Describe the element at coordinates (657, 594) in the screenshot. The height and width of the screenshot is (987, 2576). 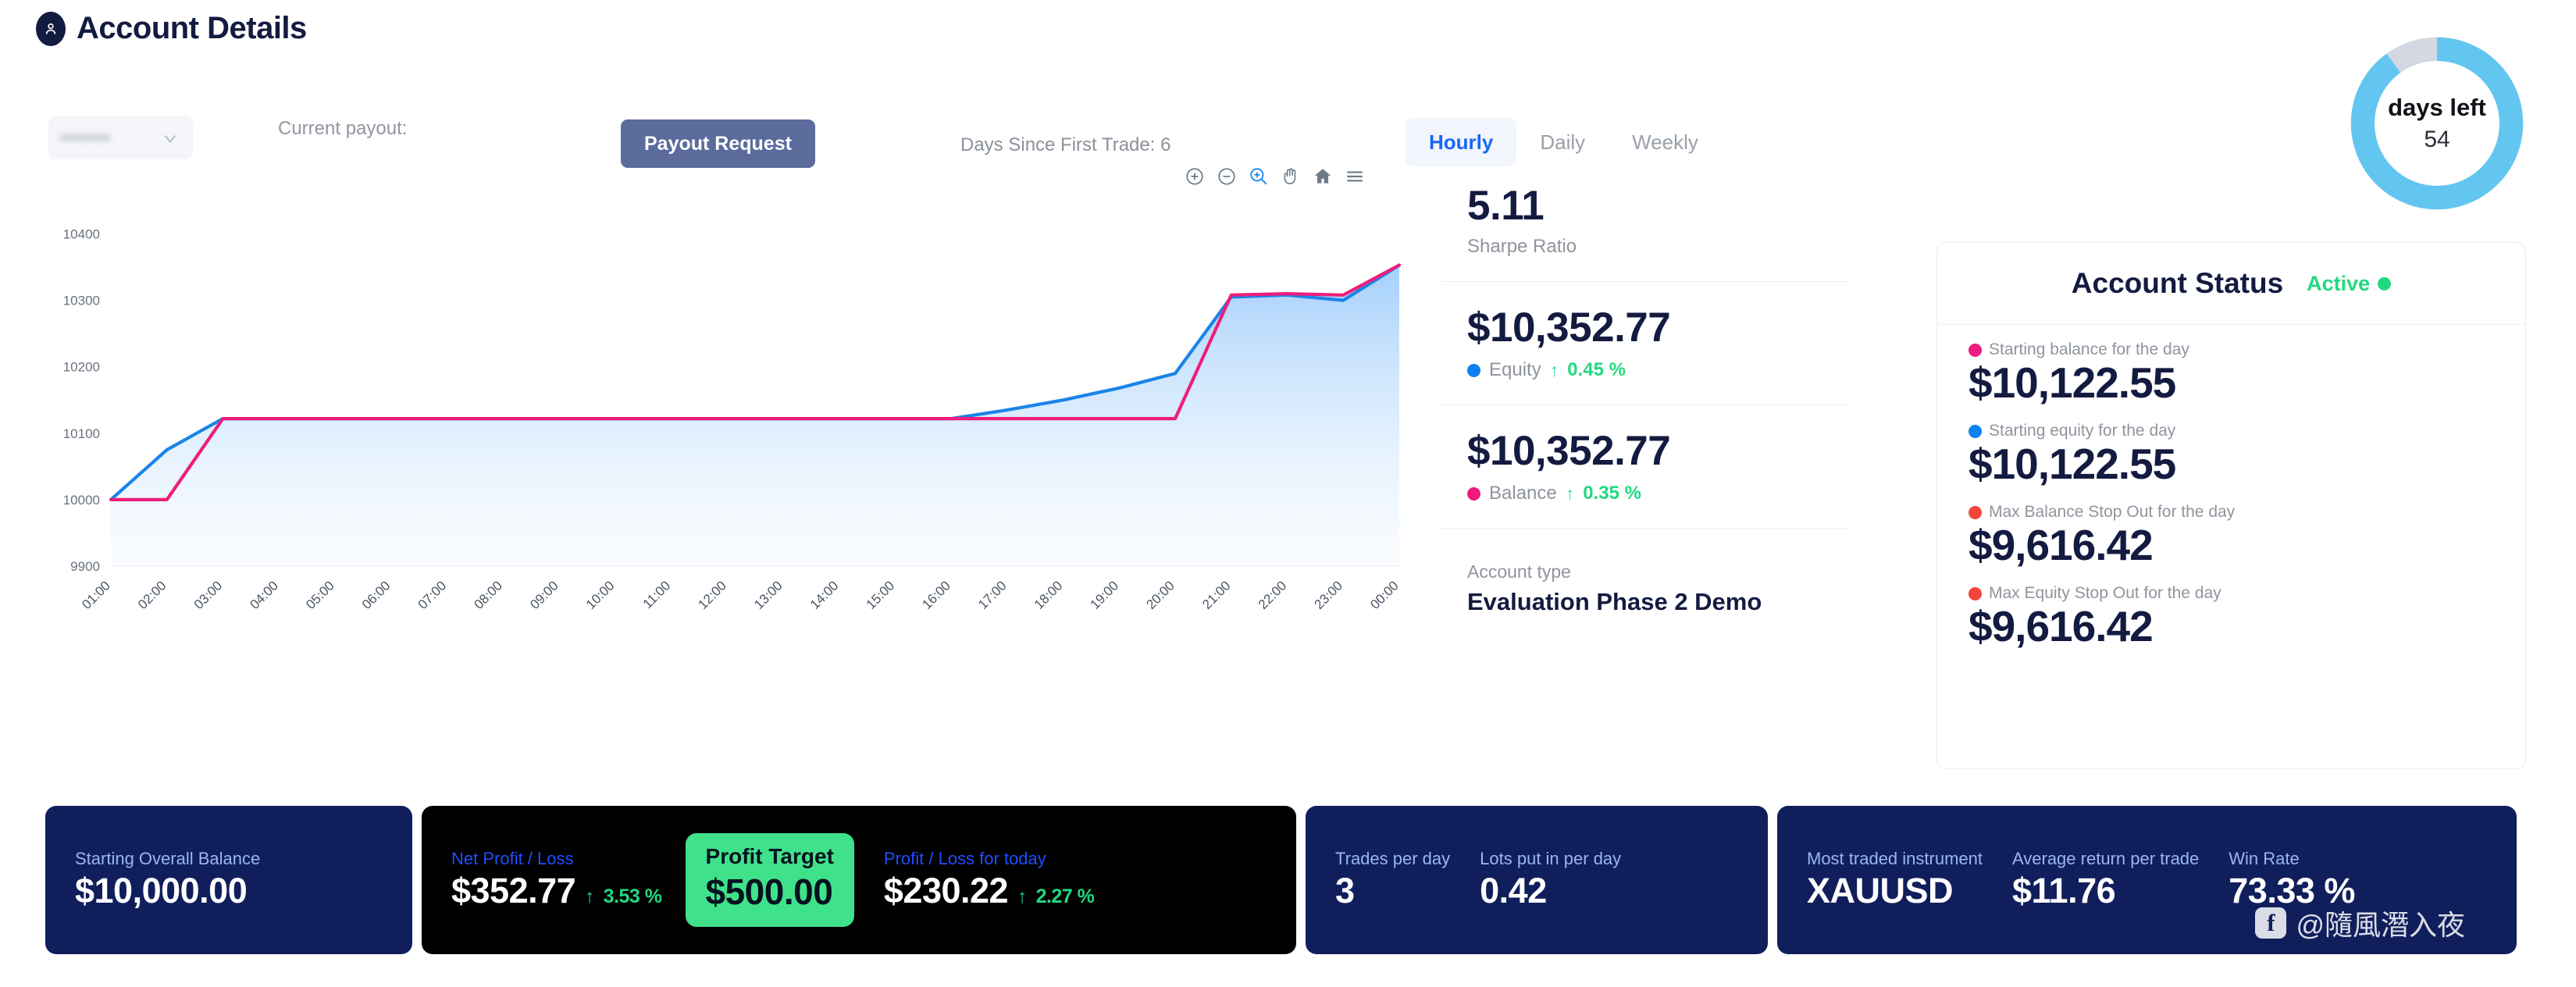
I see `svg-text: 11:00` at that location.